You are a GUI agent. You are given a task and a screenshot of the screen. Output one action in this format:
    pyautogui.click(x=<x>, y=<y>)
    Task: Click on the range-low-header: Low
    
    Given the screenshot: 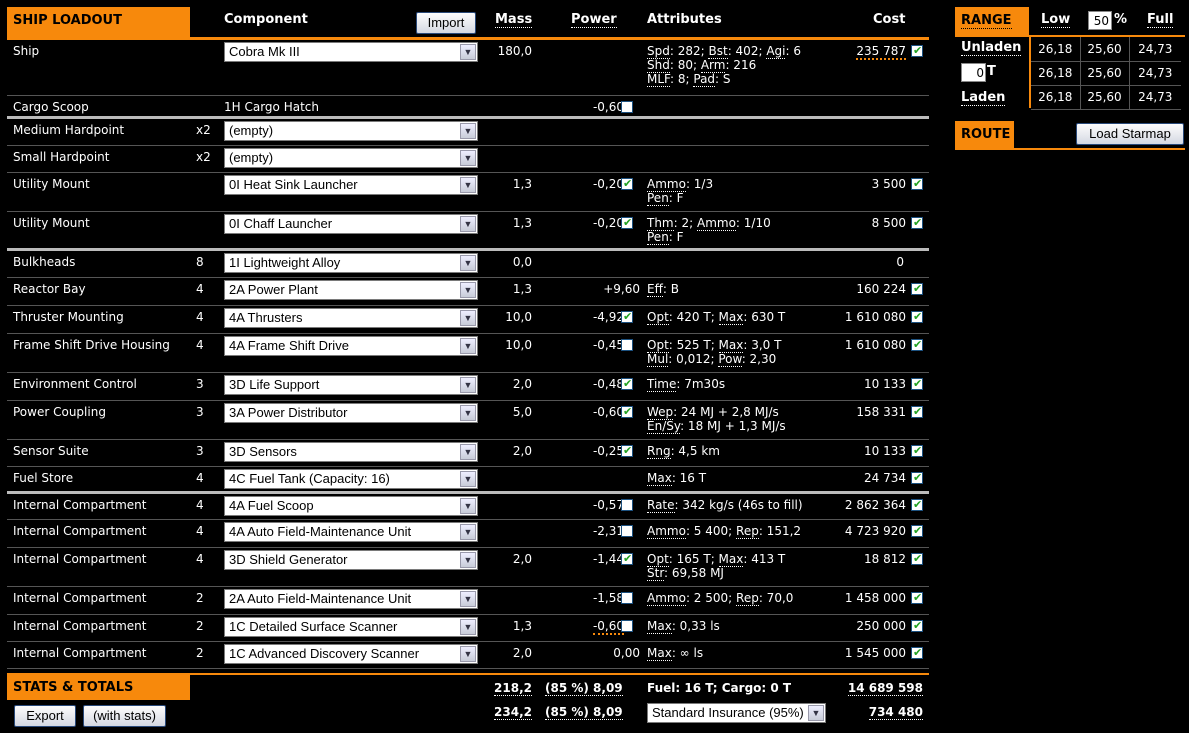 What is the action you would take?
    pyautogui.click(x=1056, y=20)
    